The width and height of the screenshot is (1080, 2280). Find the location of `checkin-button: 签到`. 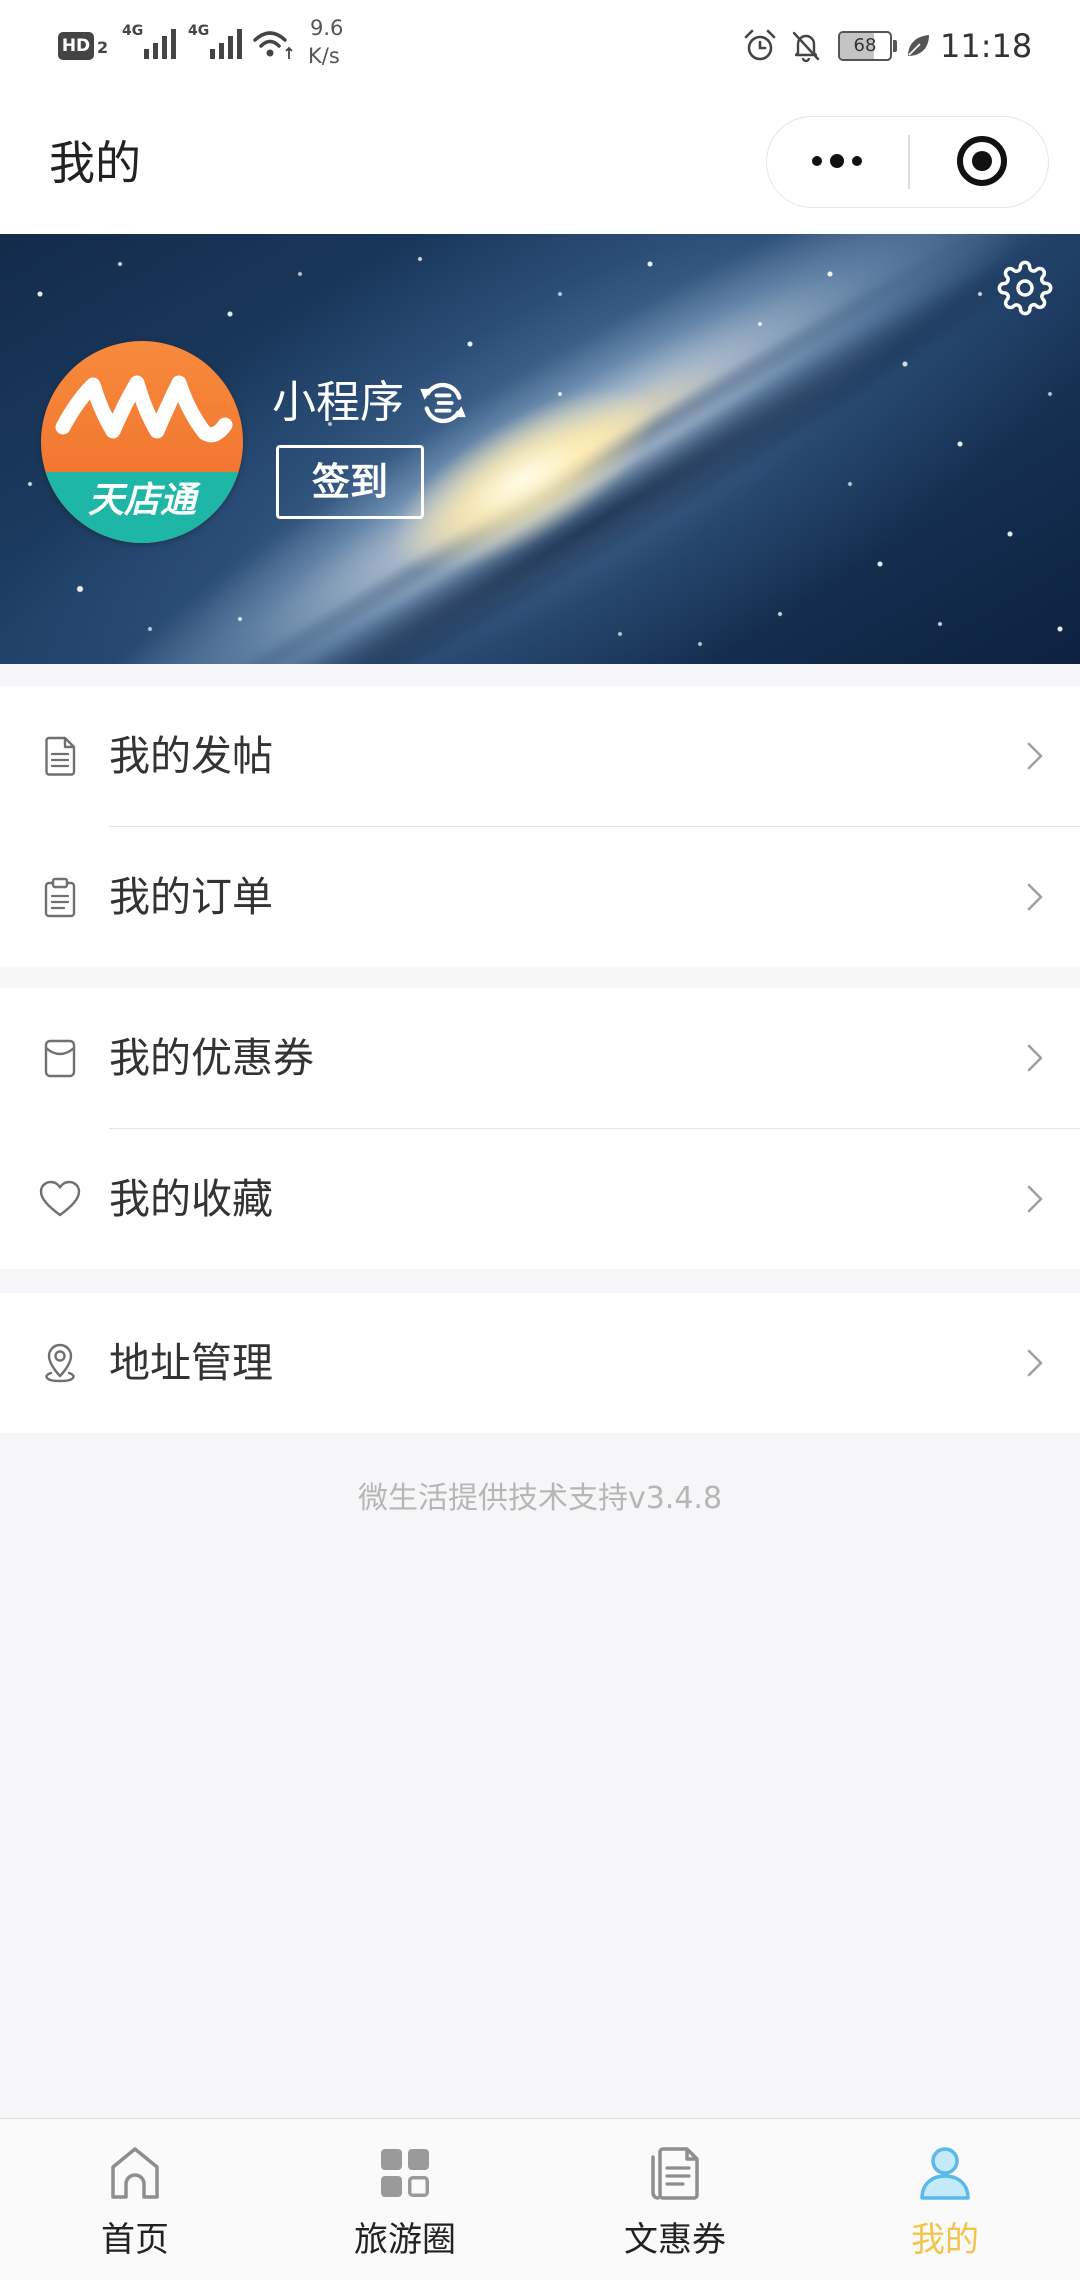

checkin-button: 签到 is located at coordinates (350, 482).